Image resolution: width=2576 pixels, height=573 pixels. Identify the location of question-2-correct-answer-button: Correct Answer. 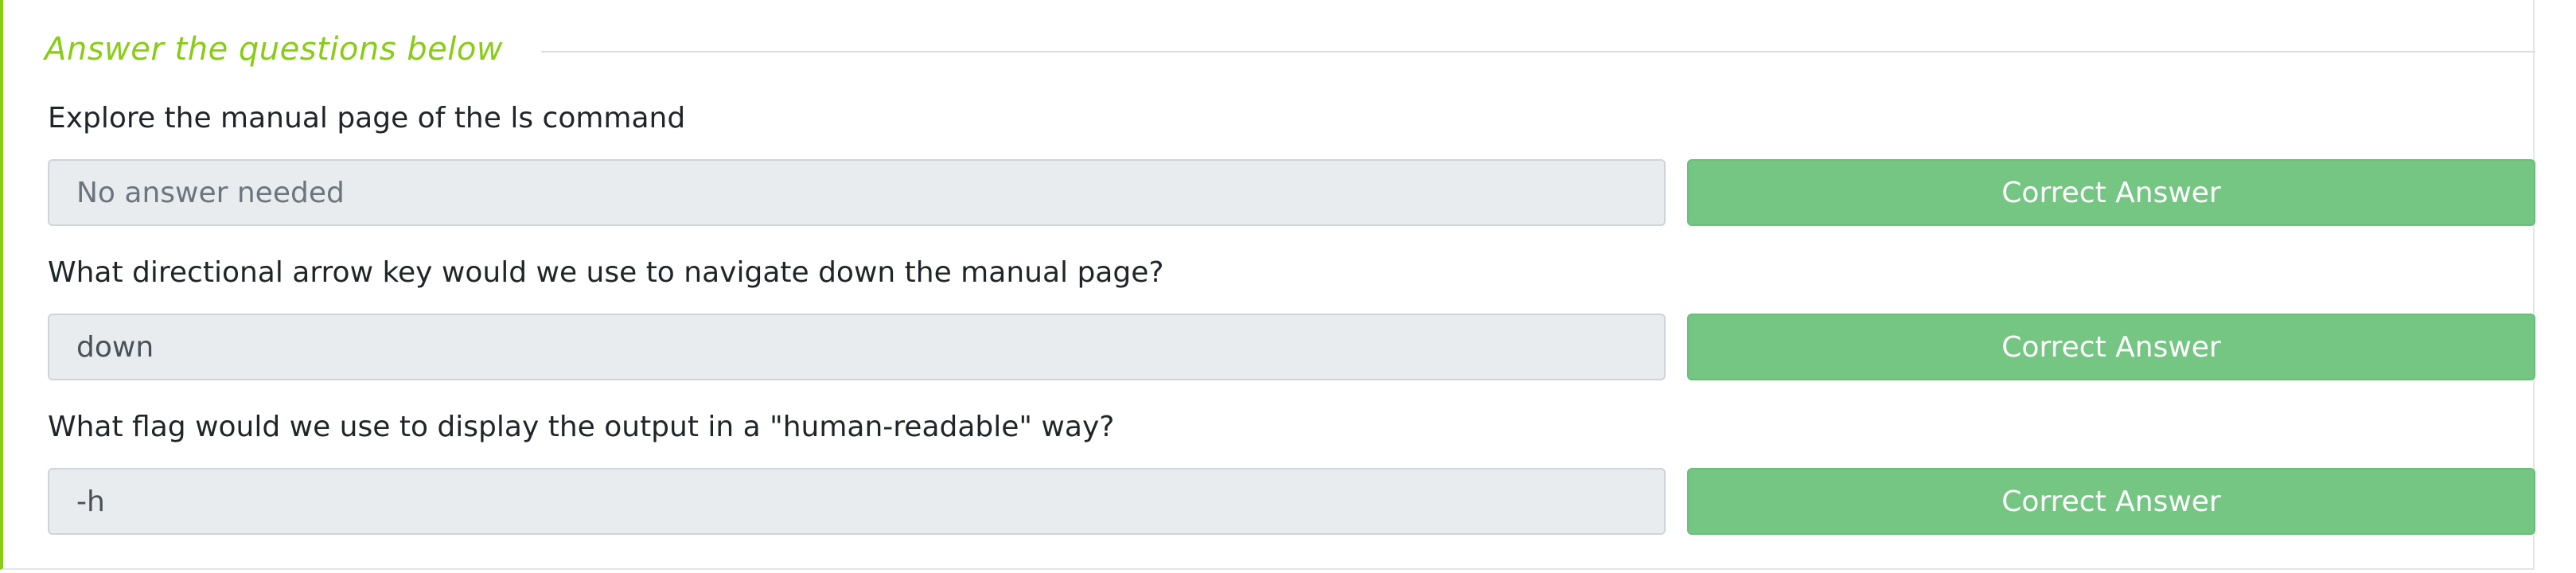
(2111, 347).